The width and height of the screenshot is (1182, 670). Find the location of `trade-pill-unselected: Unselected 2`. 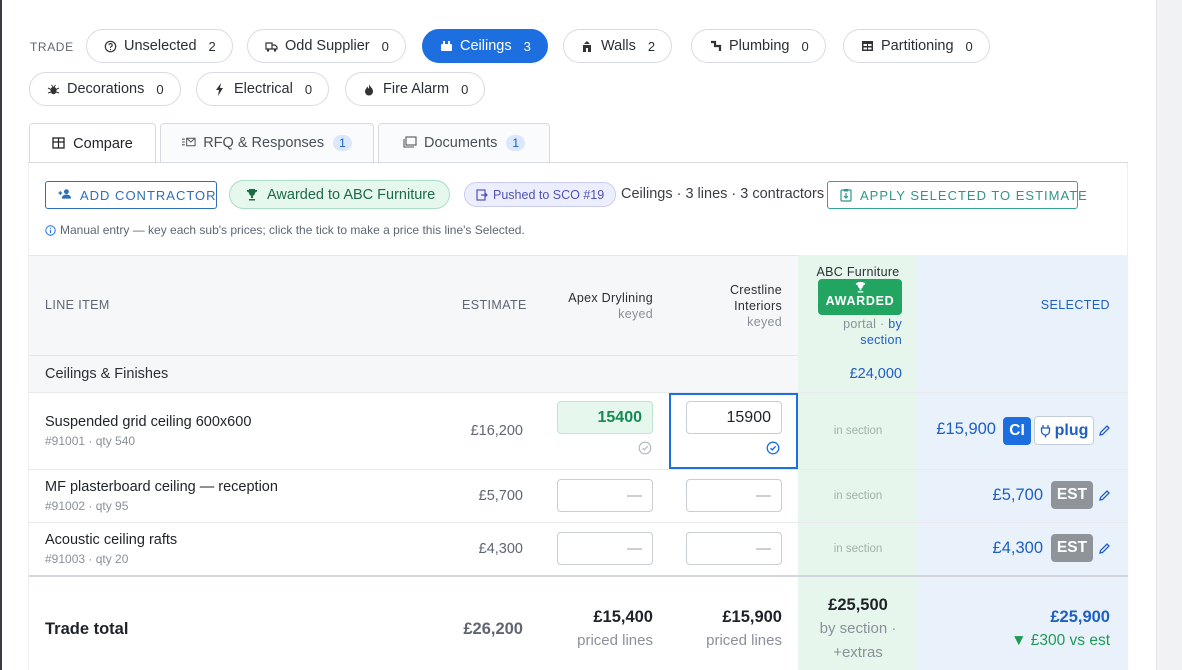

trade-pill-unselected: Unselected 2 is located at coordinates (159, 46).